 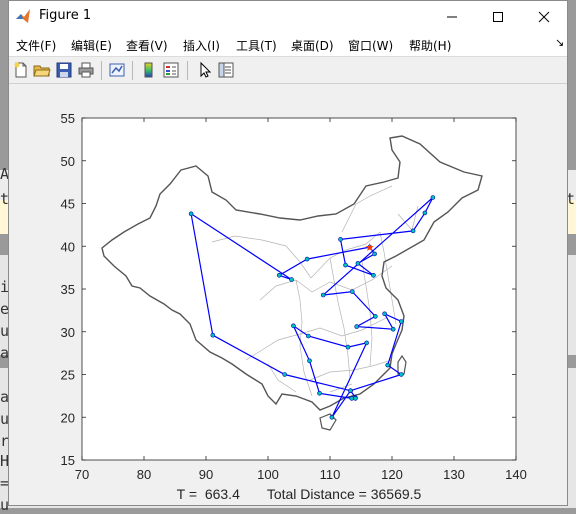 I want to click on y-tick-label: 40, so click(x=68, y=246).